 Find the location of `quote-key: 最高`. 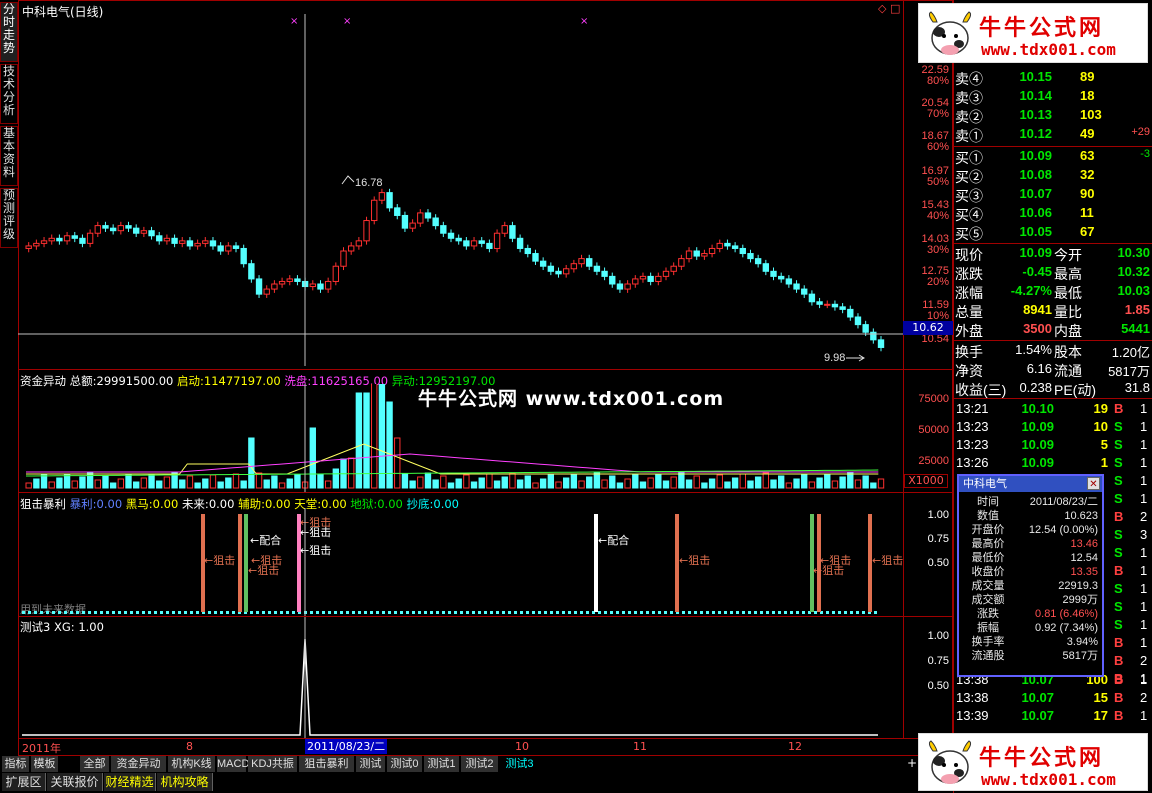

quote-key: 最高 is located at coordinates (1068, 274).